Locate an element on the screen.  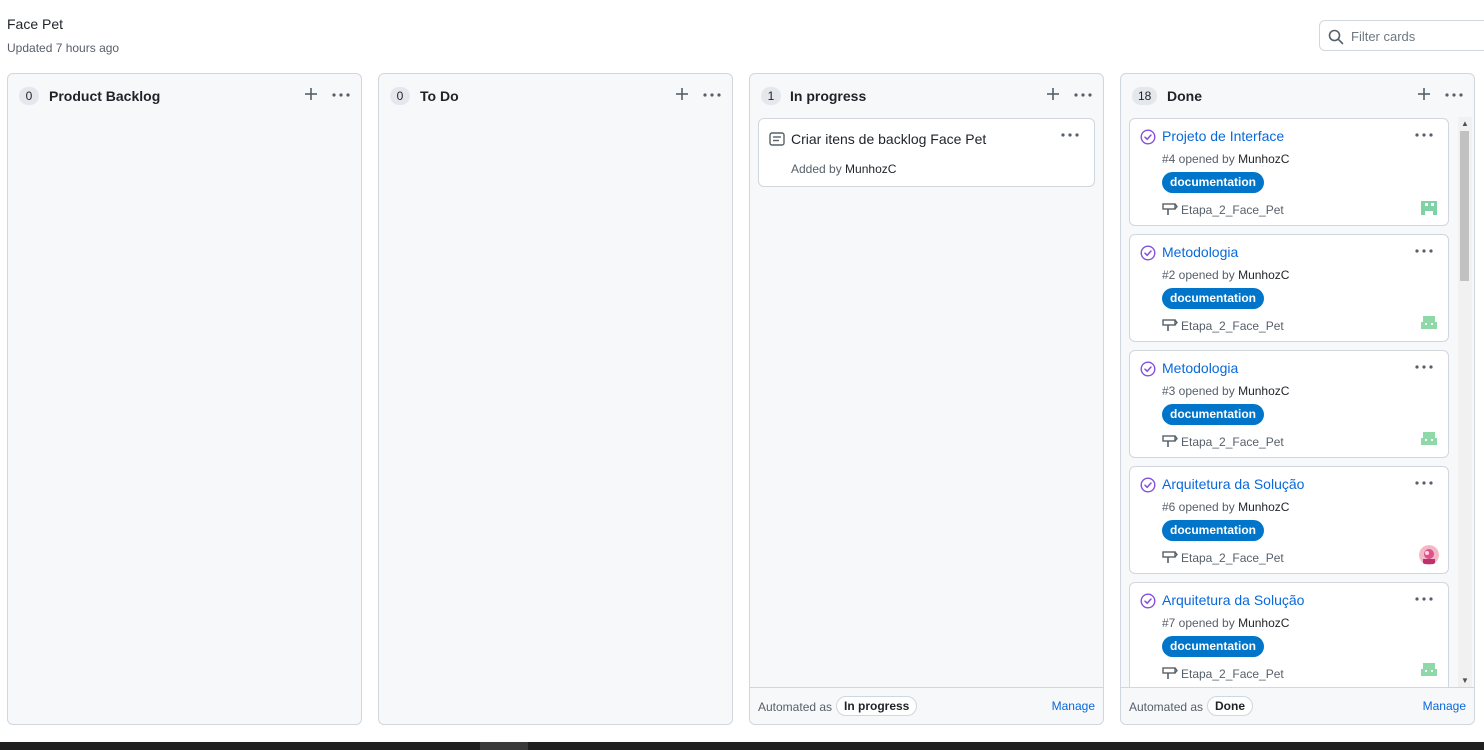
issue-meta: #2 opened by MunhozC is located at coordinates (1225, 275).